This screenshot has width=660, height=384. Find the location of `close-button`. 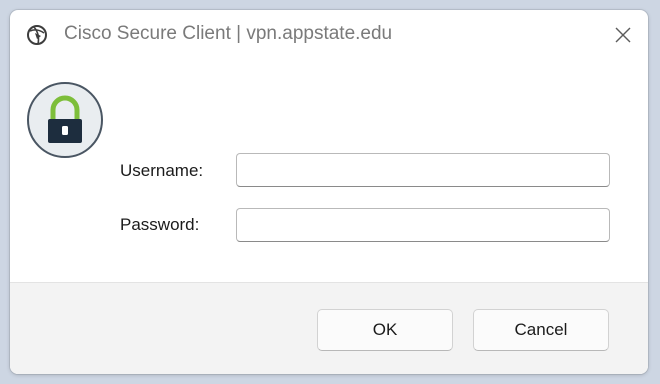

close-button is located at coordinates (623, 35).